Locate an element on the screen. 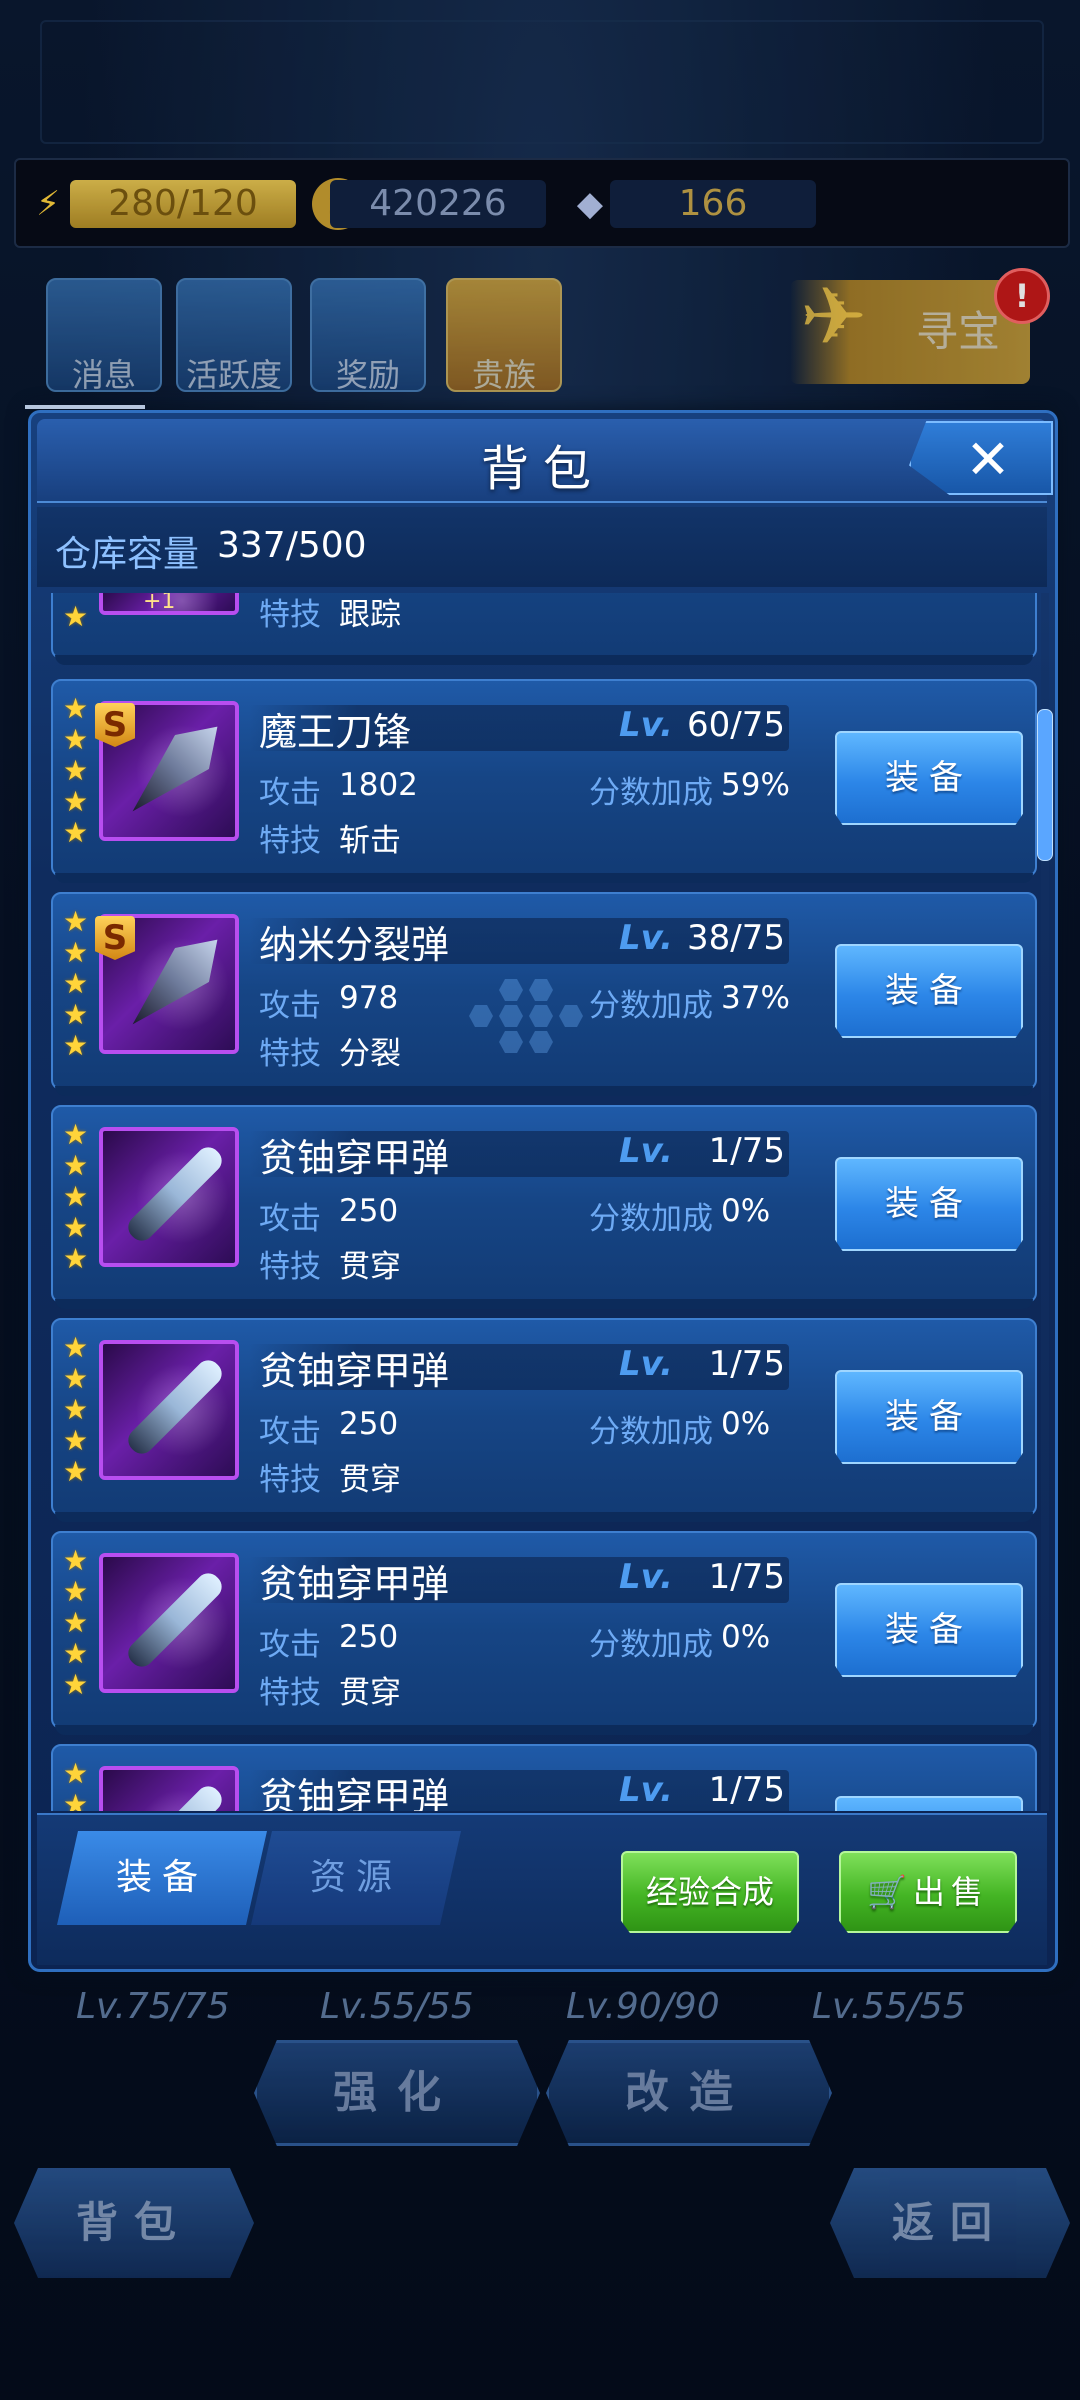 The image size is (1080, 2400). bonus-value: 37% is located at coordinates (755, 998).